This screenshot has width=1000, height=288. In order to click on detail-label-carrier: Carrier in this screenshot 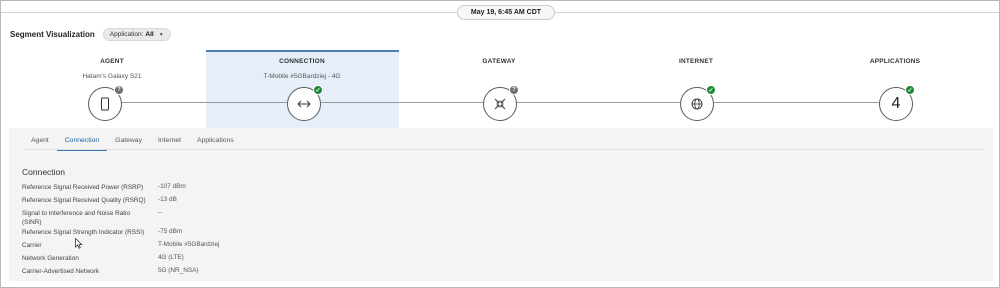, I will do `click(32, 245)`.